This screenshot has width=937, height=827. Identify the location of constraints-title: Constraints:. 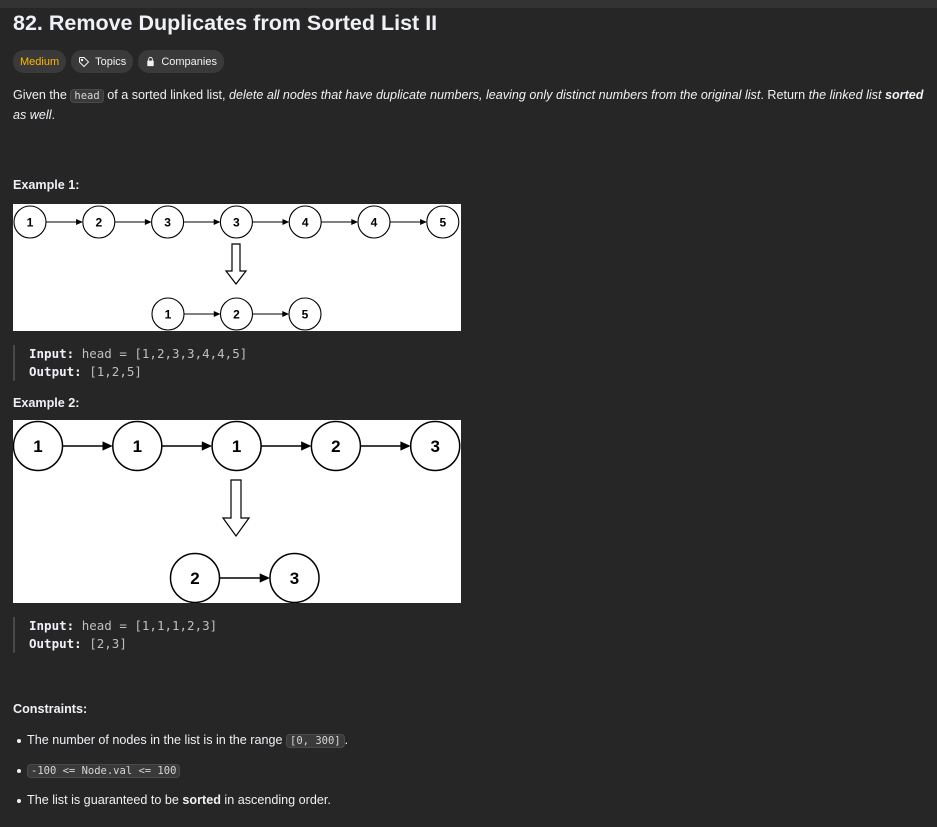
(50, 709).